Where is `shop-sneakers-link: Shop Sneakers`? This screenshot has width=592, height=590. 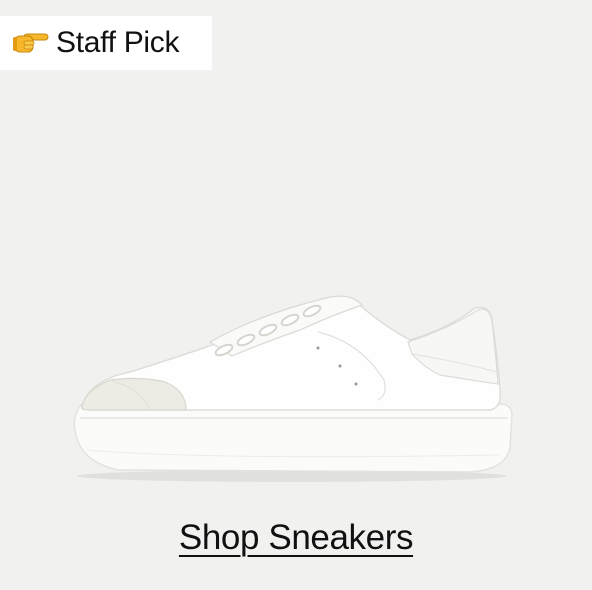 shop-sneakers-link: Shop Sneakers is located at coordinates (296, 537).